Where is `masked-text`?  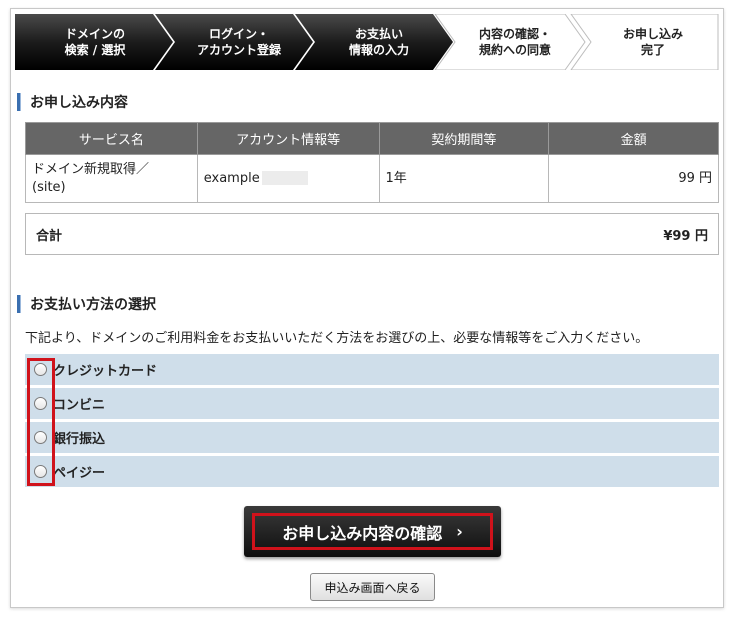
masked-text is located at coordinates (284, 178).